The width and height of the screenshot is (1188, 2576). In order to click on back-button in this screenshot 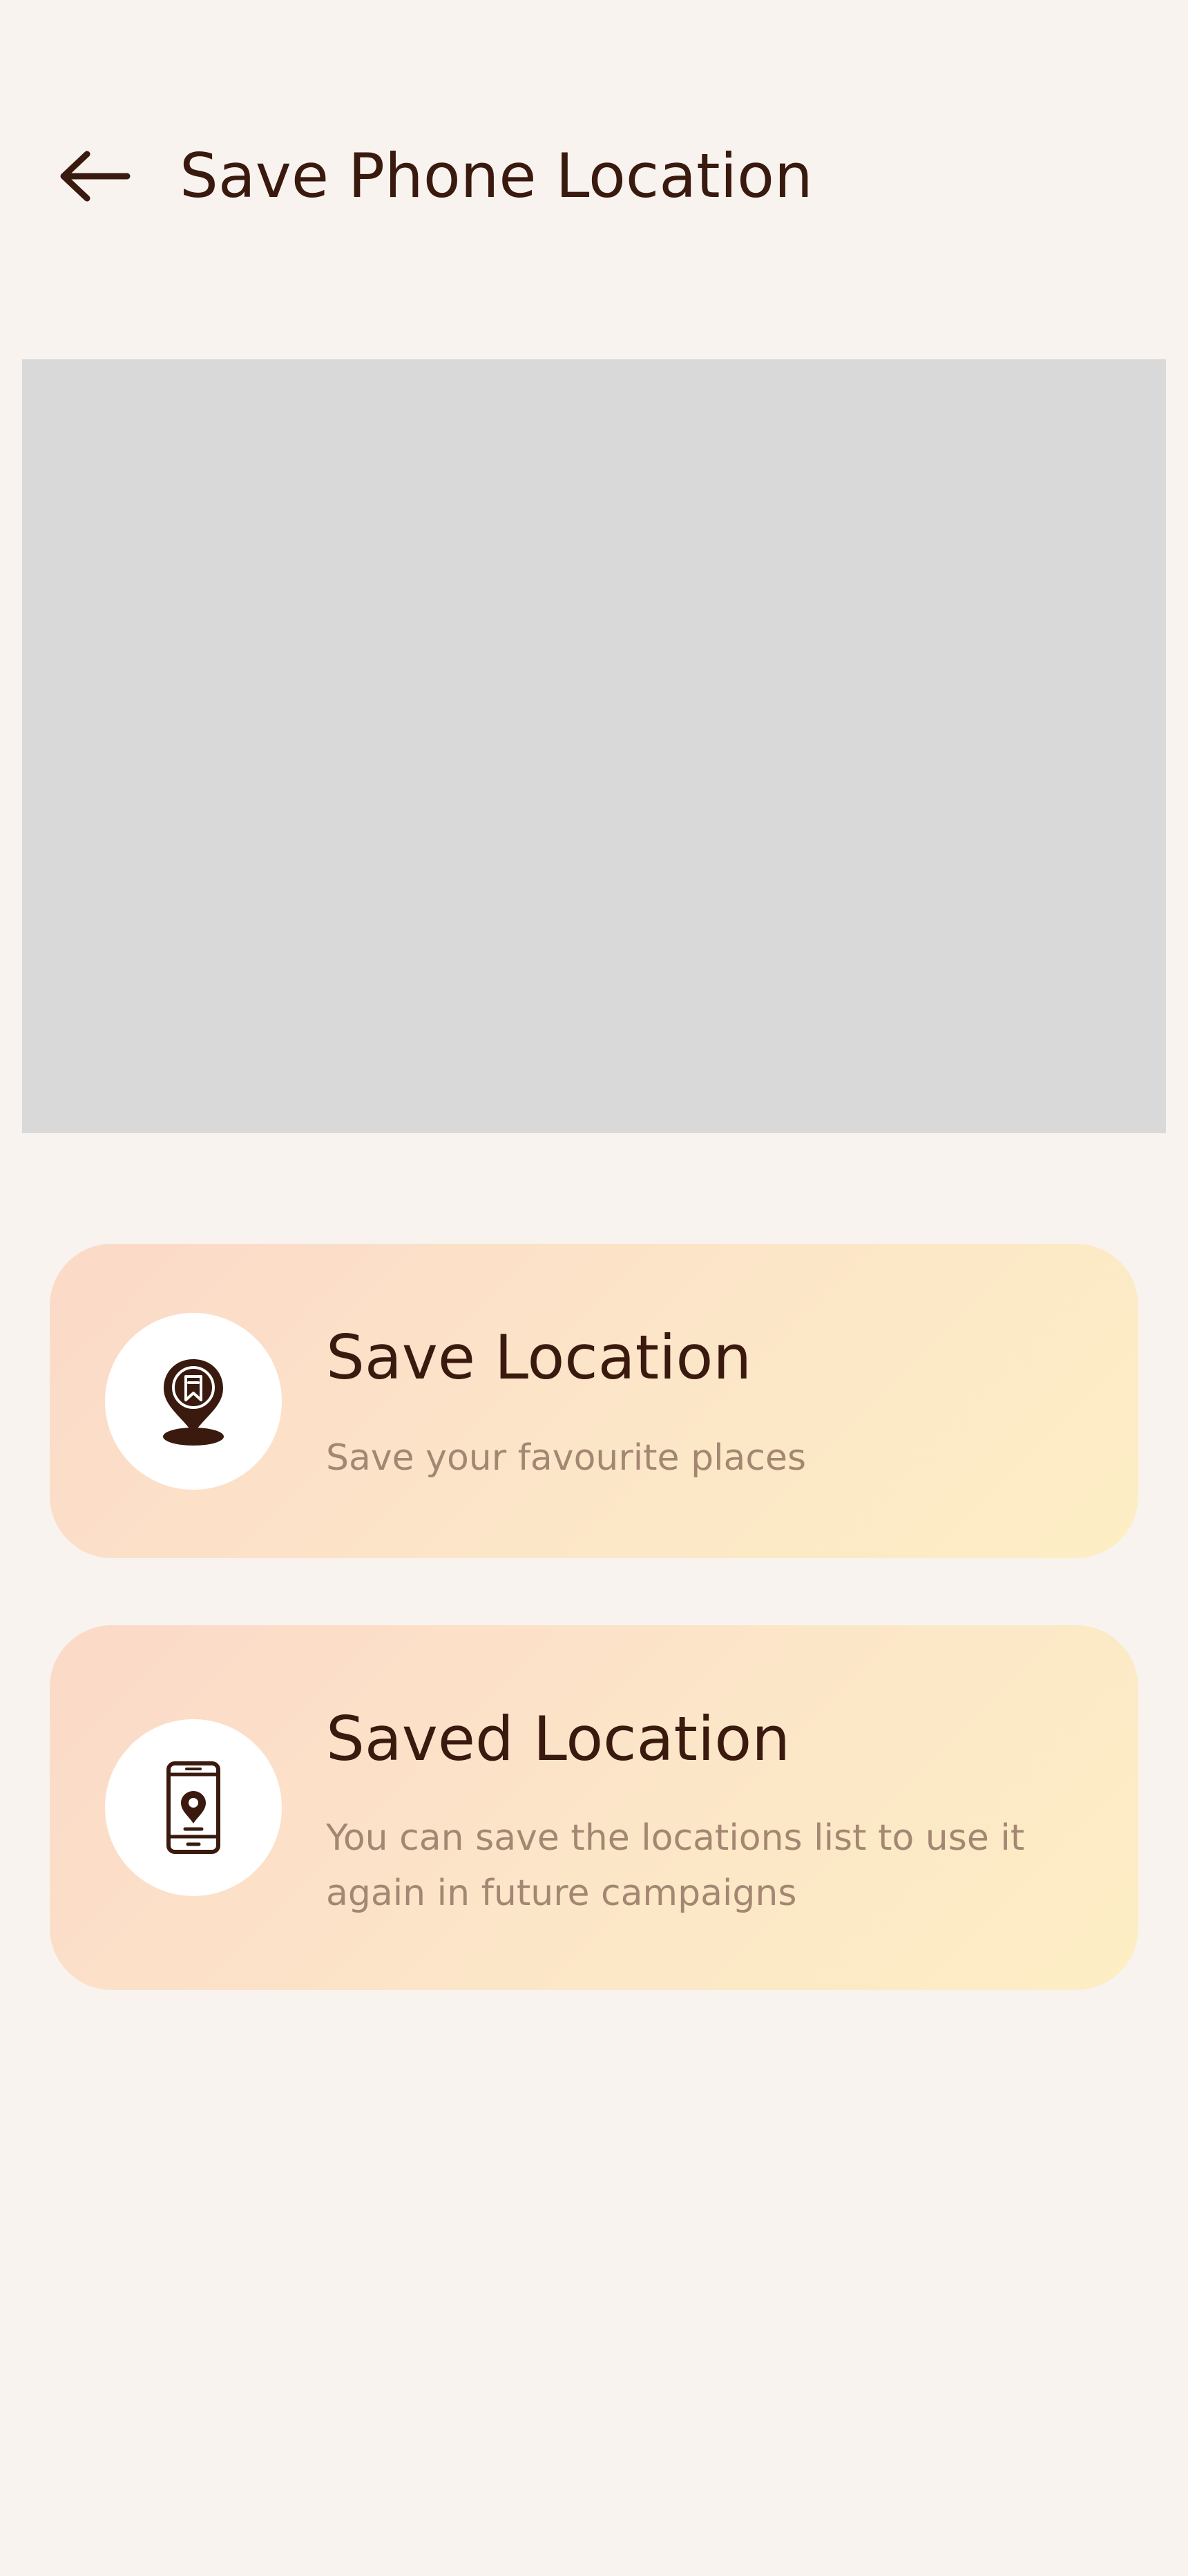, I will do `click(95, 176)`.